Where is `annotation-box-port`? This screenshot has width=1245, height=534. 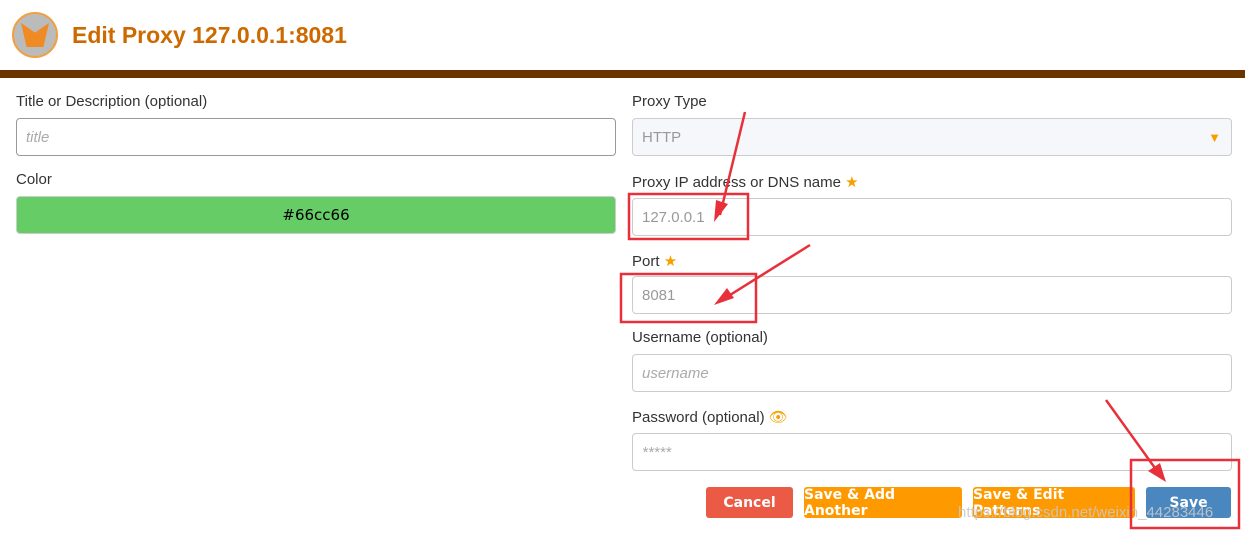
annotation-box-port is located at coordinates (688, 298).